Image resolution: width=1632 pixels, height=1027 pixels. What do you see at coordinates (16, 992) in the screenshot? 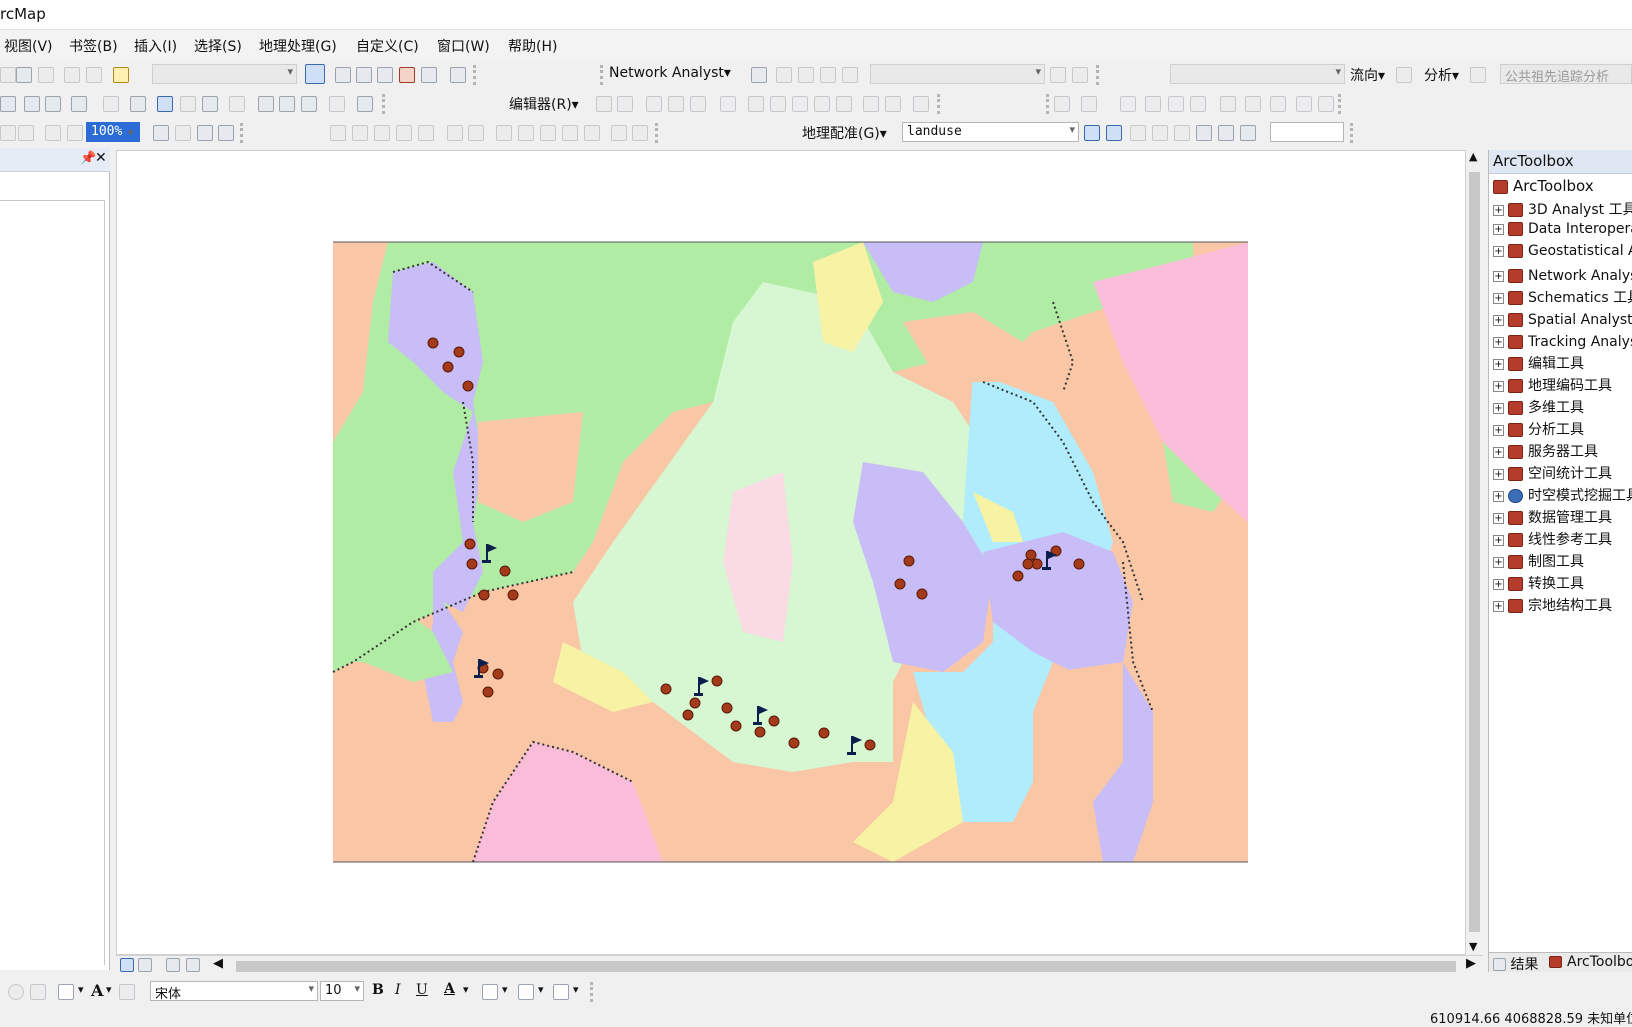
I see `rotate-tool-icon` at bounding box center [16, 992].